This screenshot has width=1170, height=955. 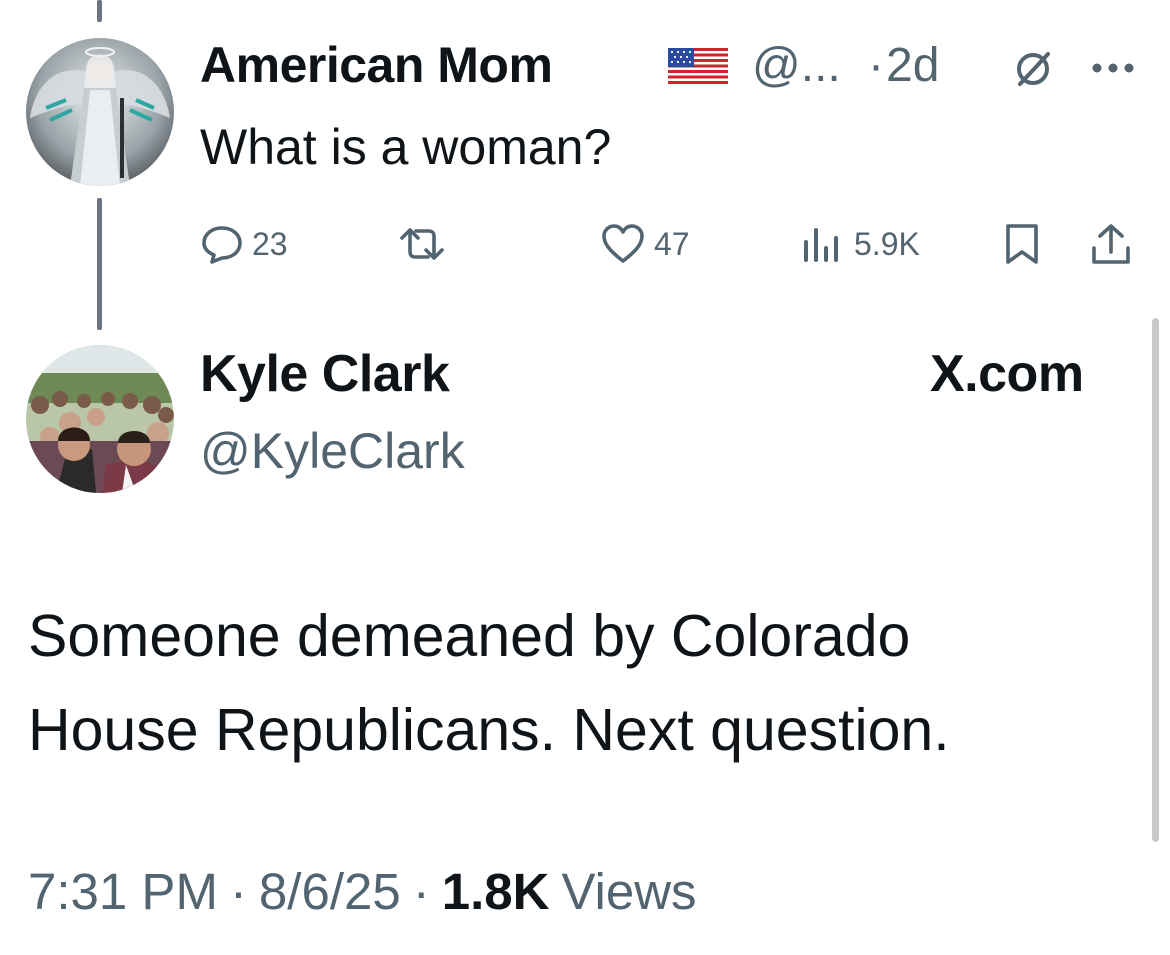 I want to click on reply-count: 23, so click(x=270, y=243).